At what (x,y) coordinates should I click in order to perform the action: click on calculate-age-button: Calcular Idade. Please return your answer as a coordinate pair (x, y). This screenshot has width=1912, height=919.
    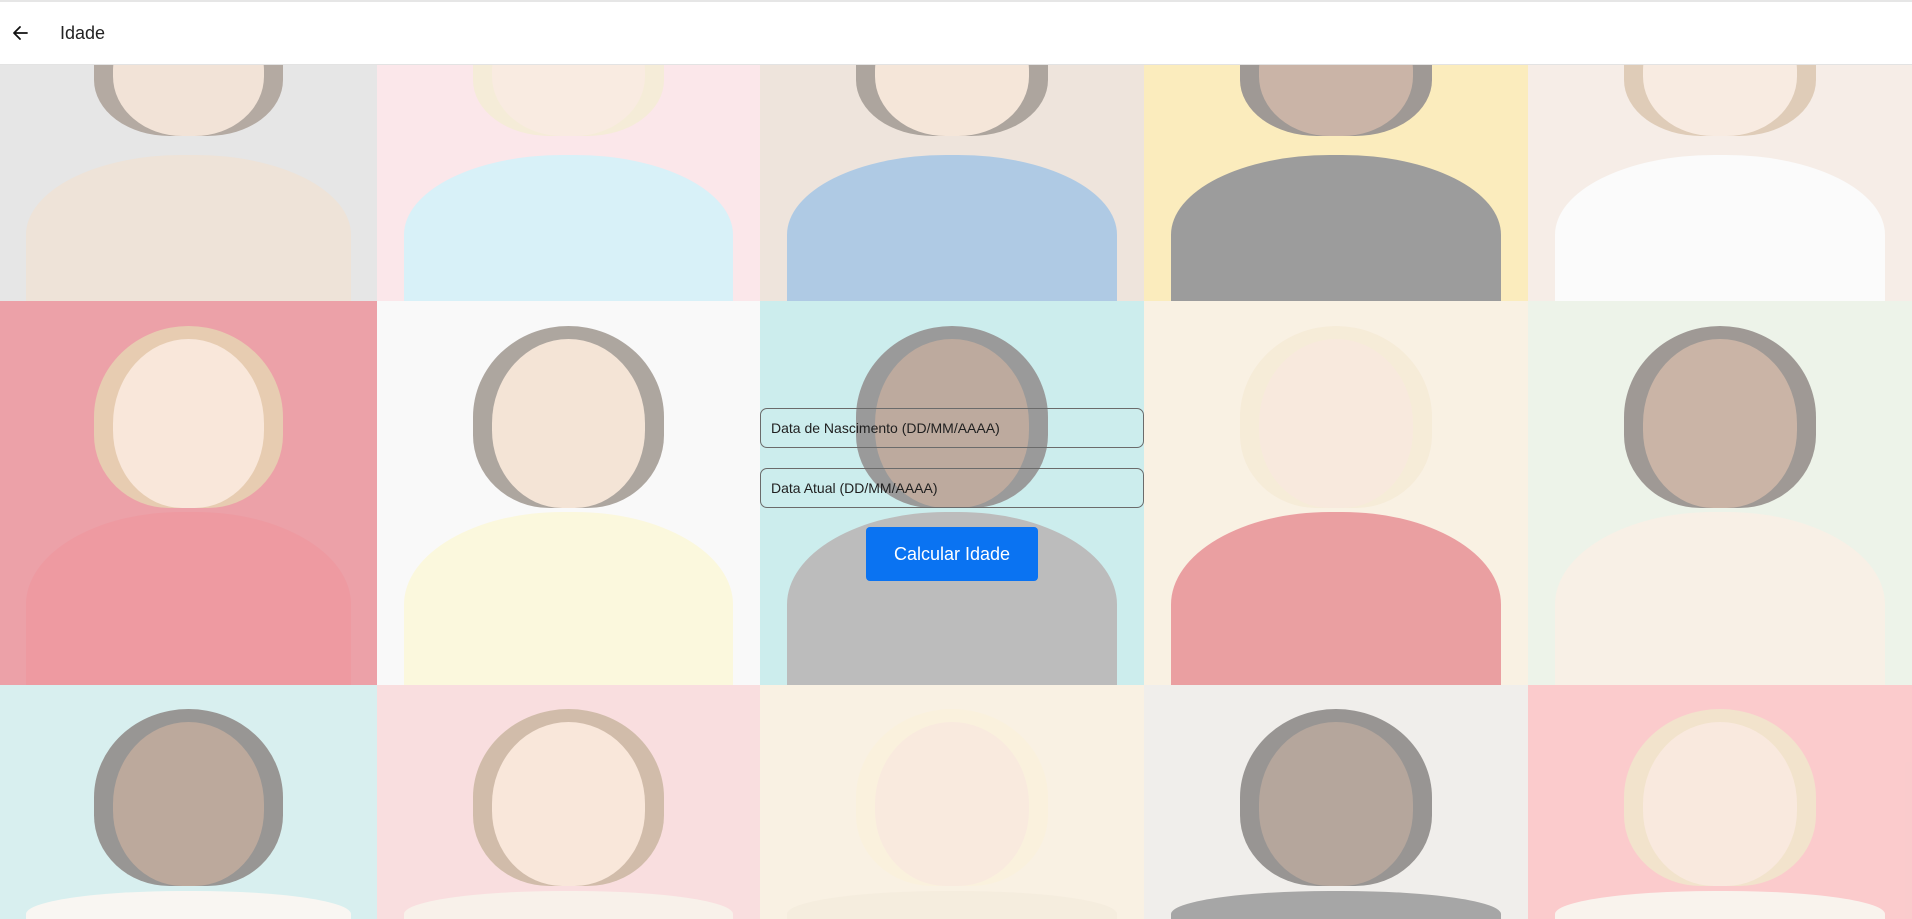
    Looking at the image, I should click on (952, 554).